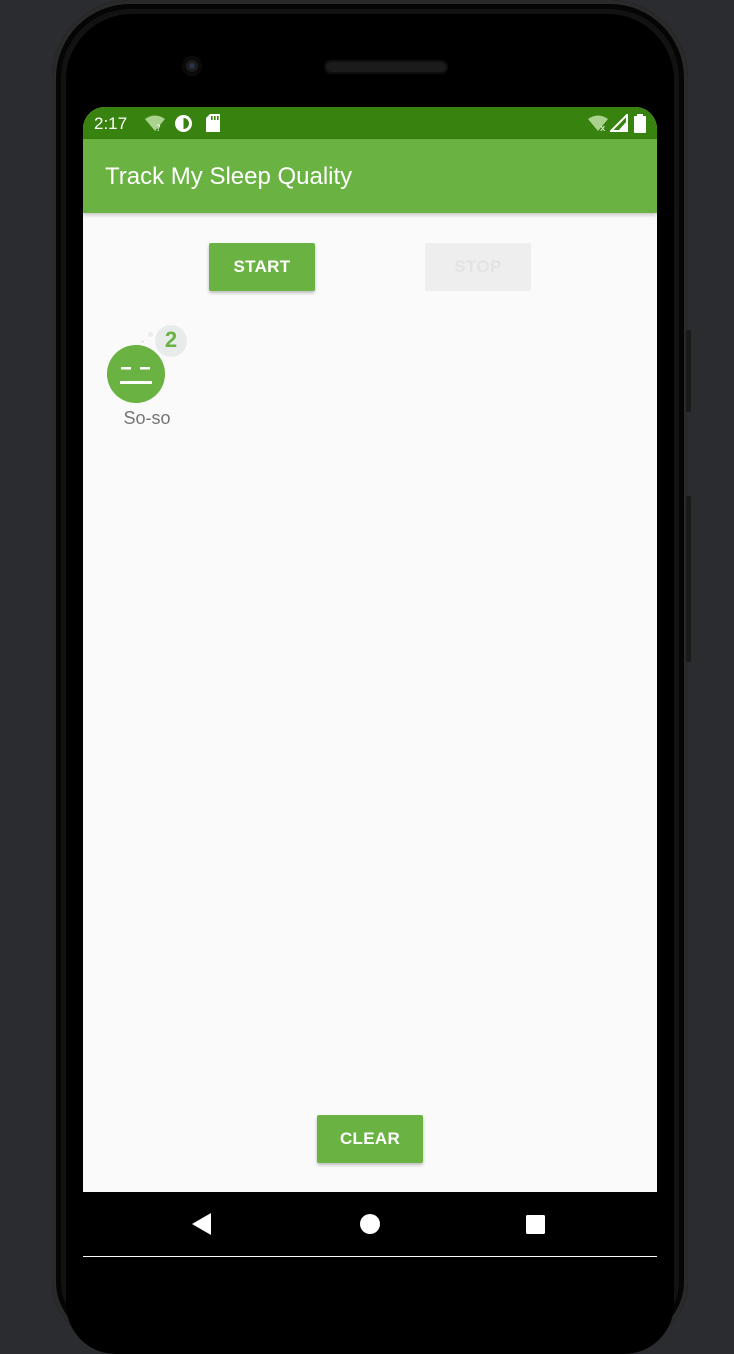 The height and width of the screenshot is (1354, 734). What do you see at coordinates (147, 418) in the screenshot?
I see `sleep-quality-label: So-so` at bounding box center [147, 418].